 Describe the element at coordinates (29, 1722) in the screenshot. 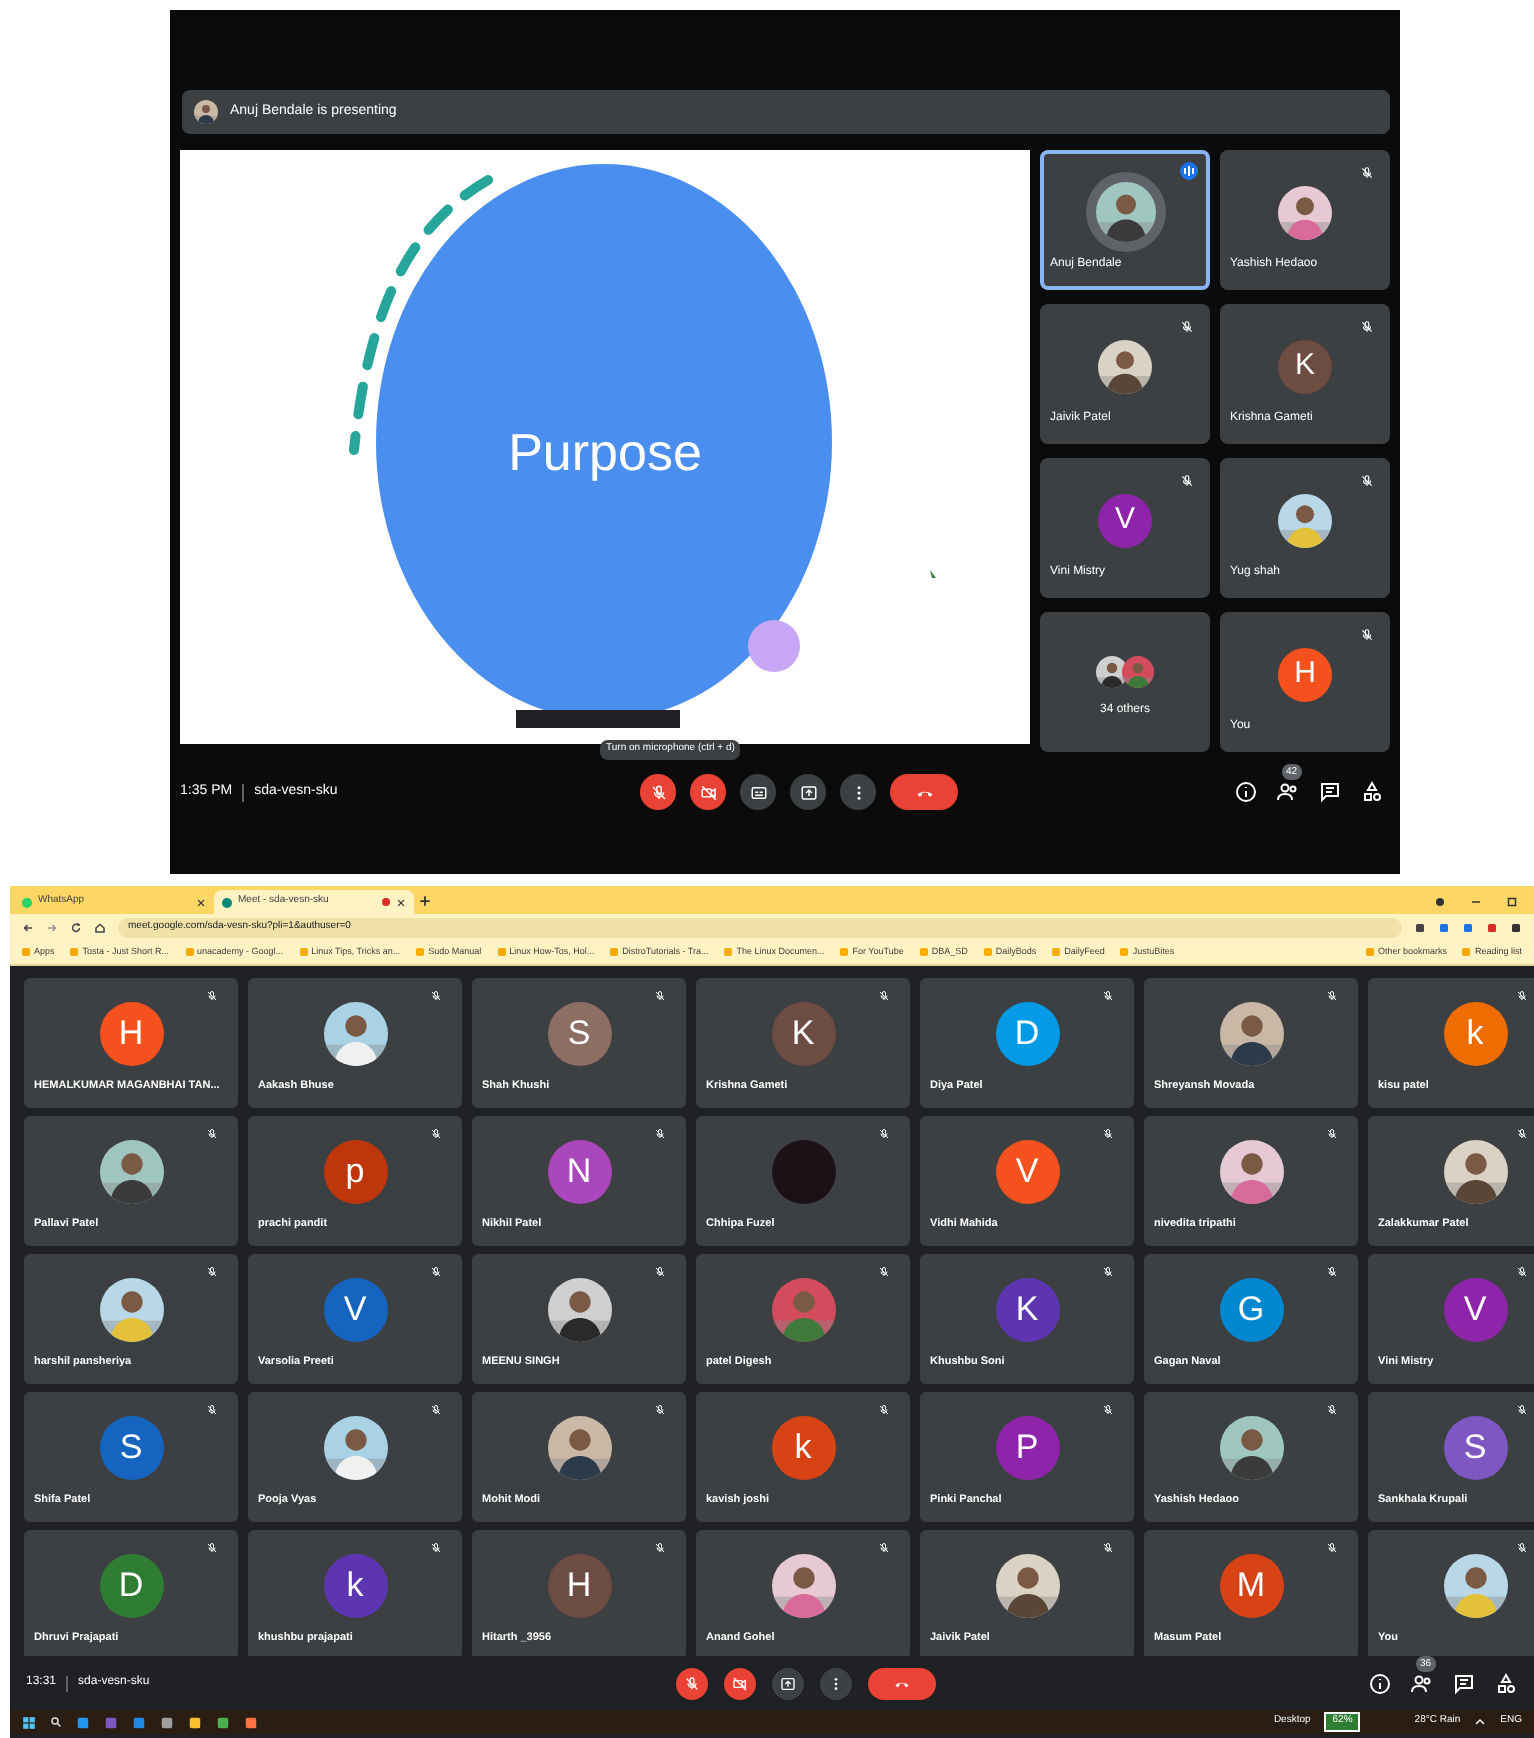

I see `start-icon` at that location.